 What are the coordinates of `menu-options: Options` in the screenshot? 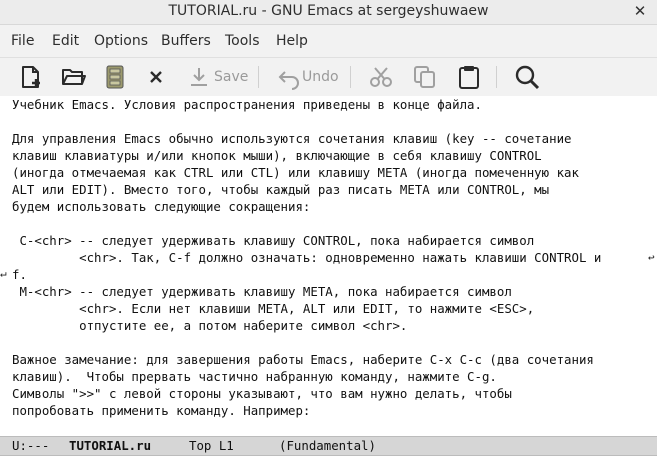 It's located at (121, 41).